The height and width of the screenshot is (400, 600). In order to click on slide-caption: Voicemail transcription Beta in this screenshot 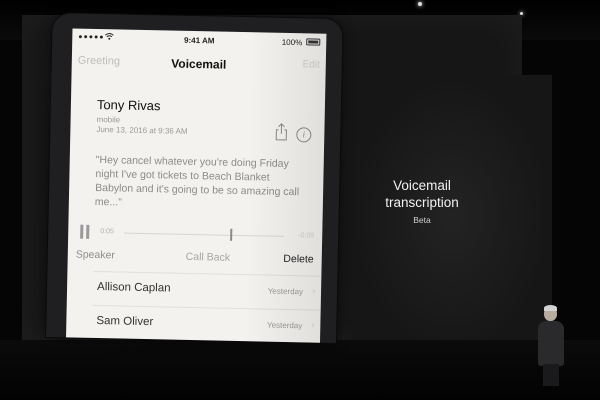, I will do `click(422, 201)`.